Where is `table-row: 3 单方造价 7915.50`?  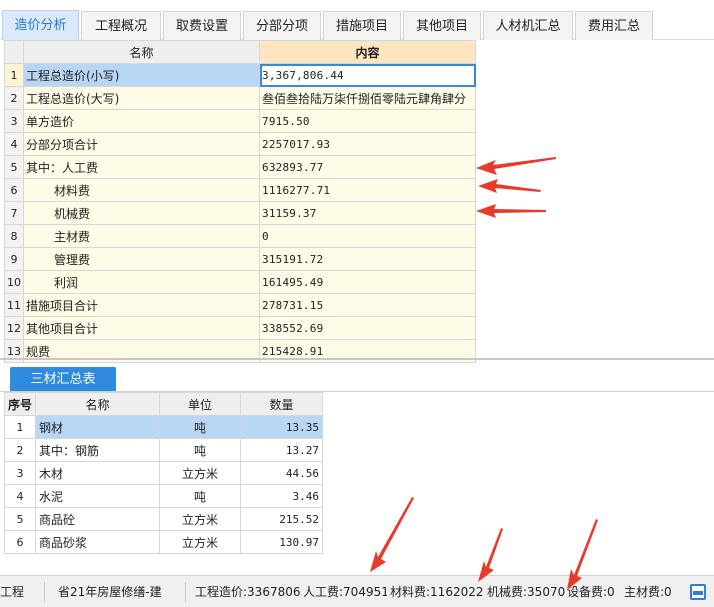 table-row: 3 单方造价 7915.50 is located at coordinates (240, 121).